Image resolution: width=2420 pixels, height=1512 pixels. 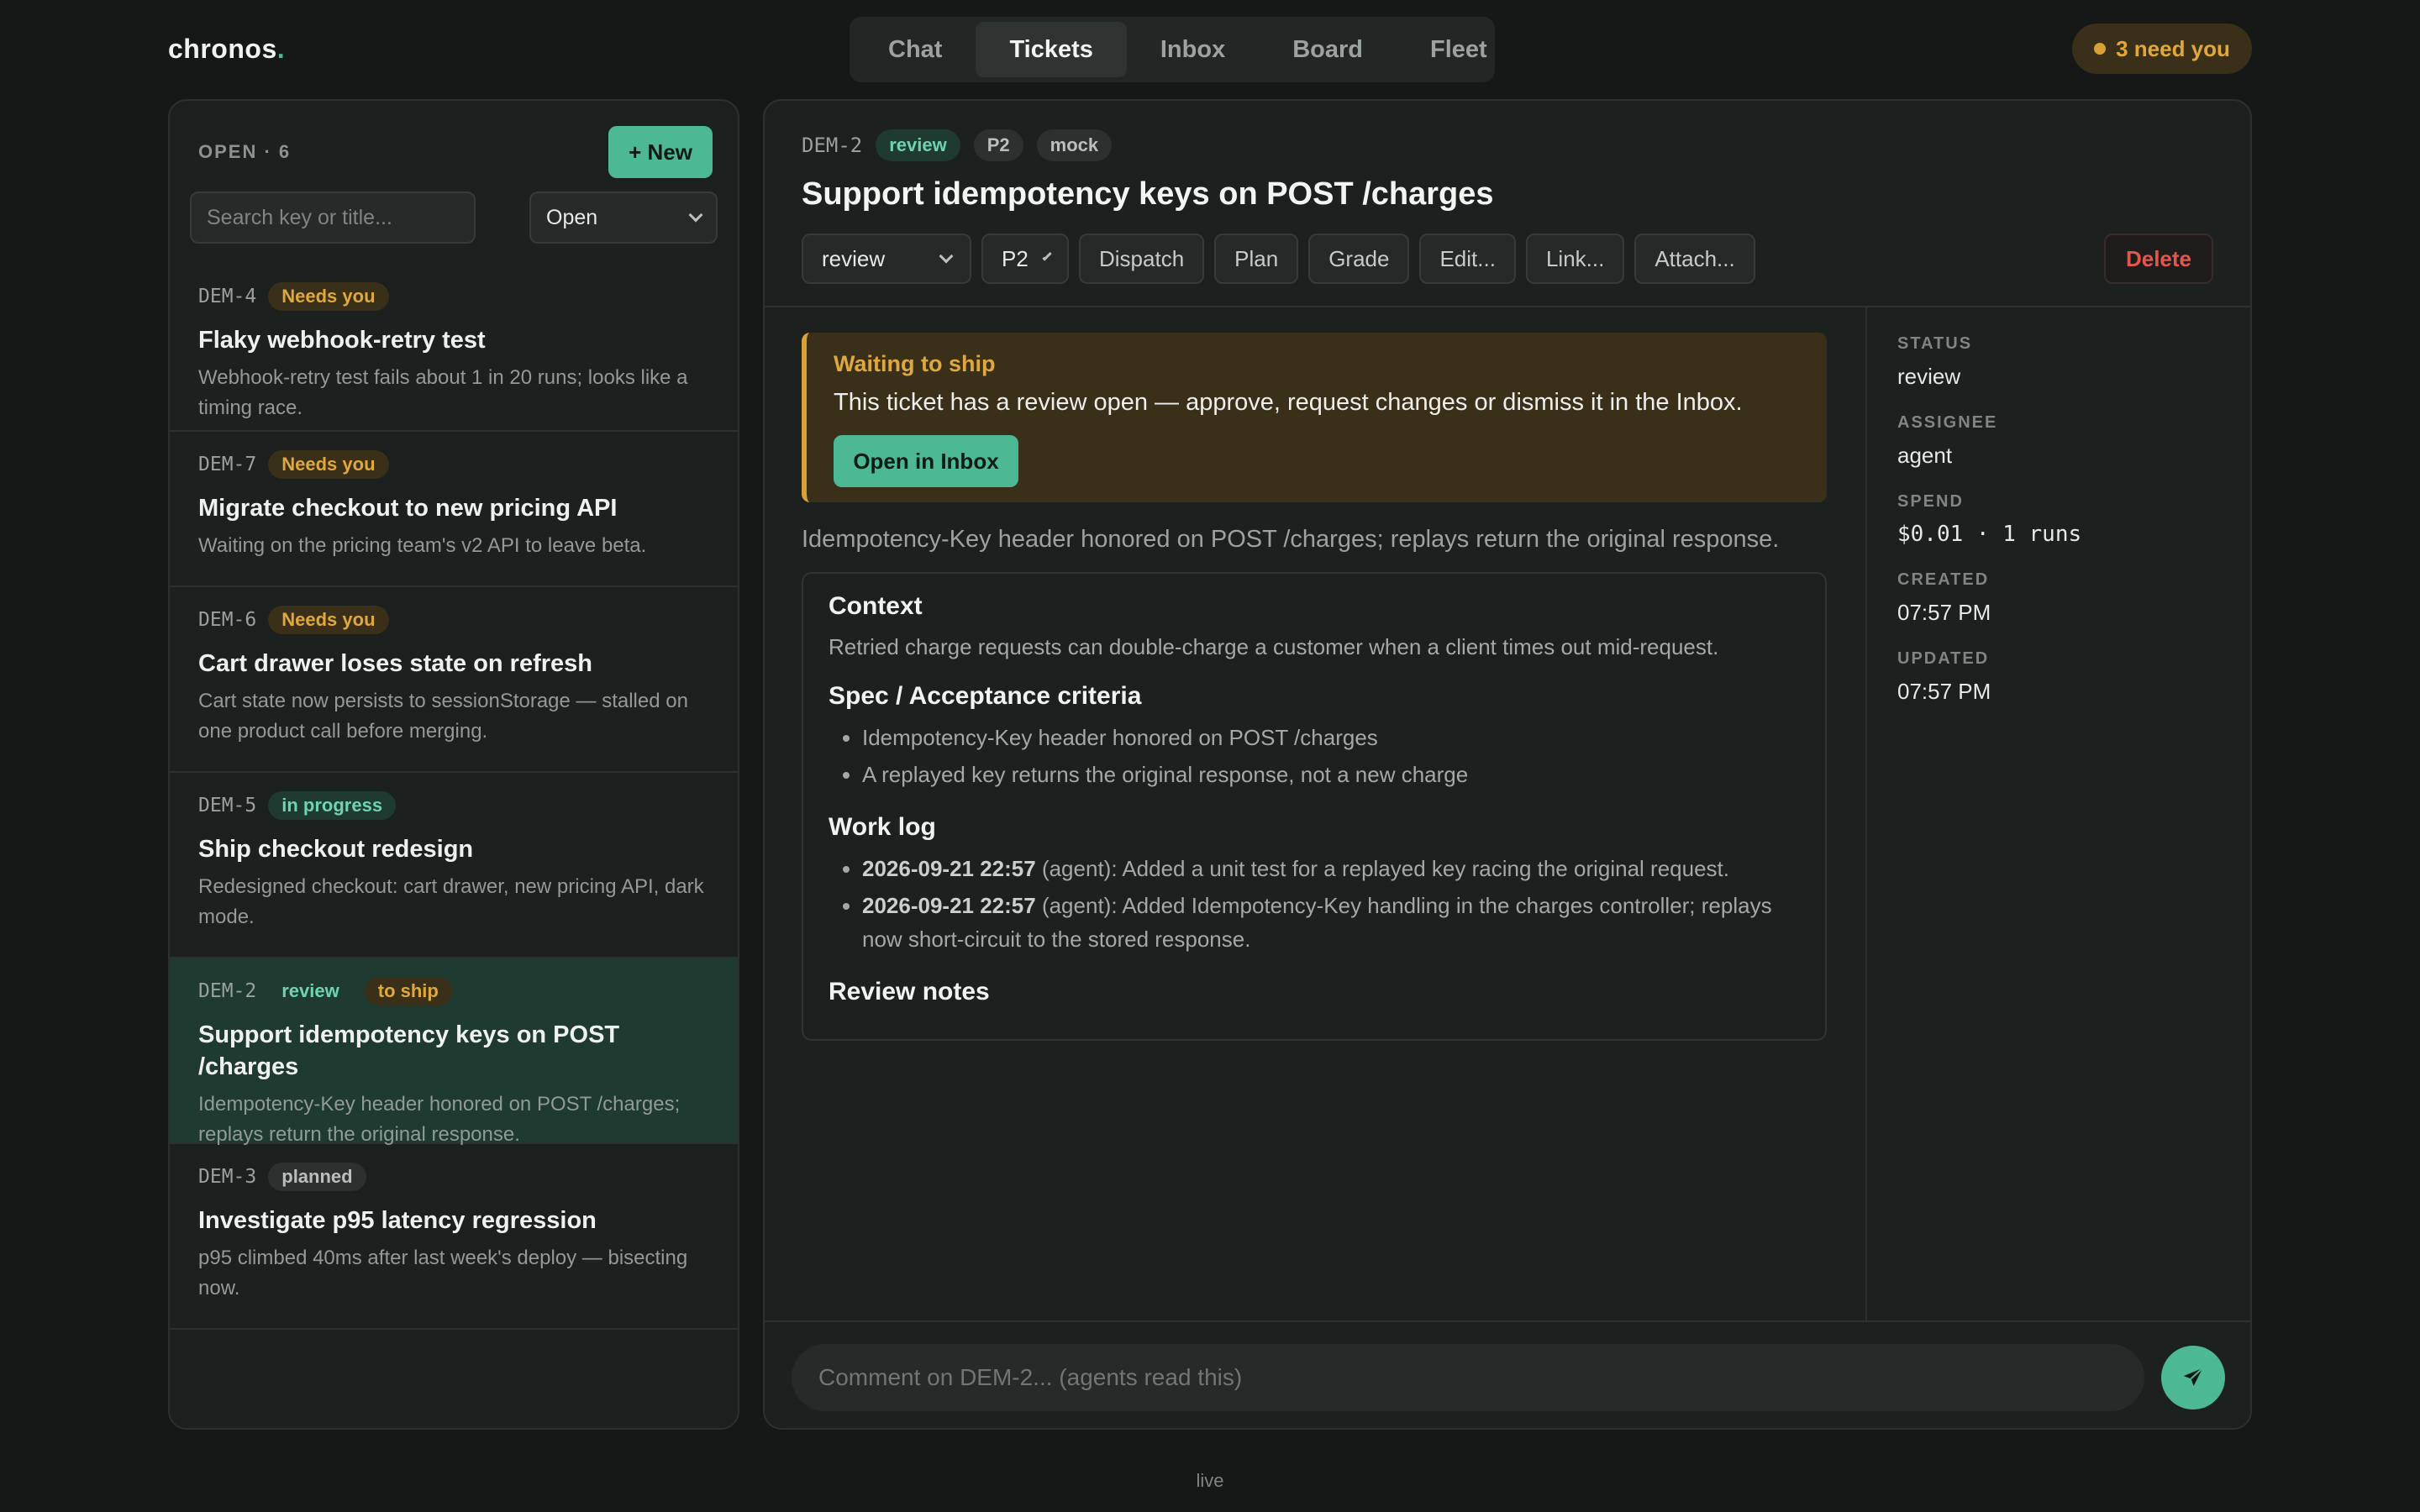 What do you see at coordinates (226, 49) in the screenshot?
I see `app-logo: chronos.` at bounding box center [226, 49].